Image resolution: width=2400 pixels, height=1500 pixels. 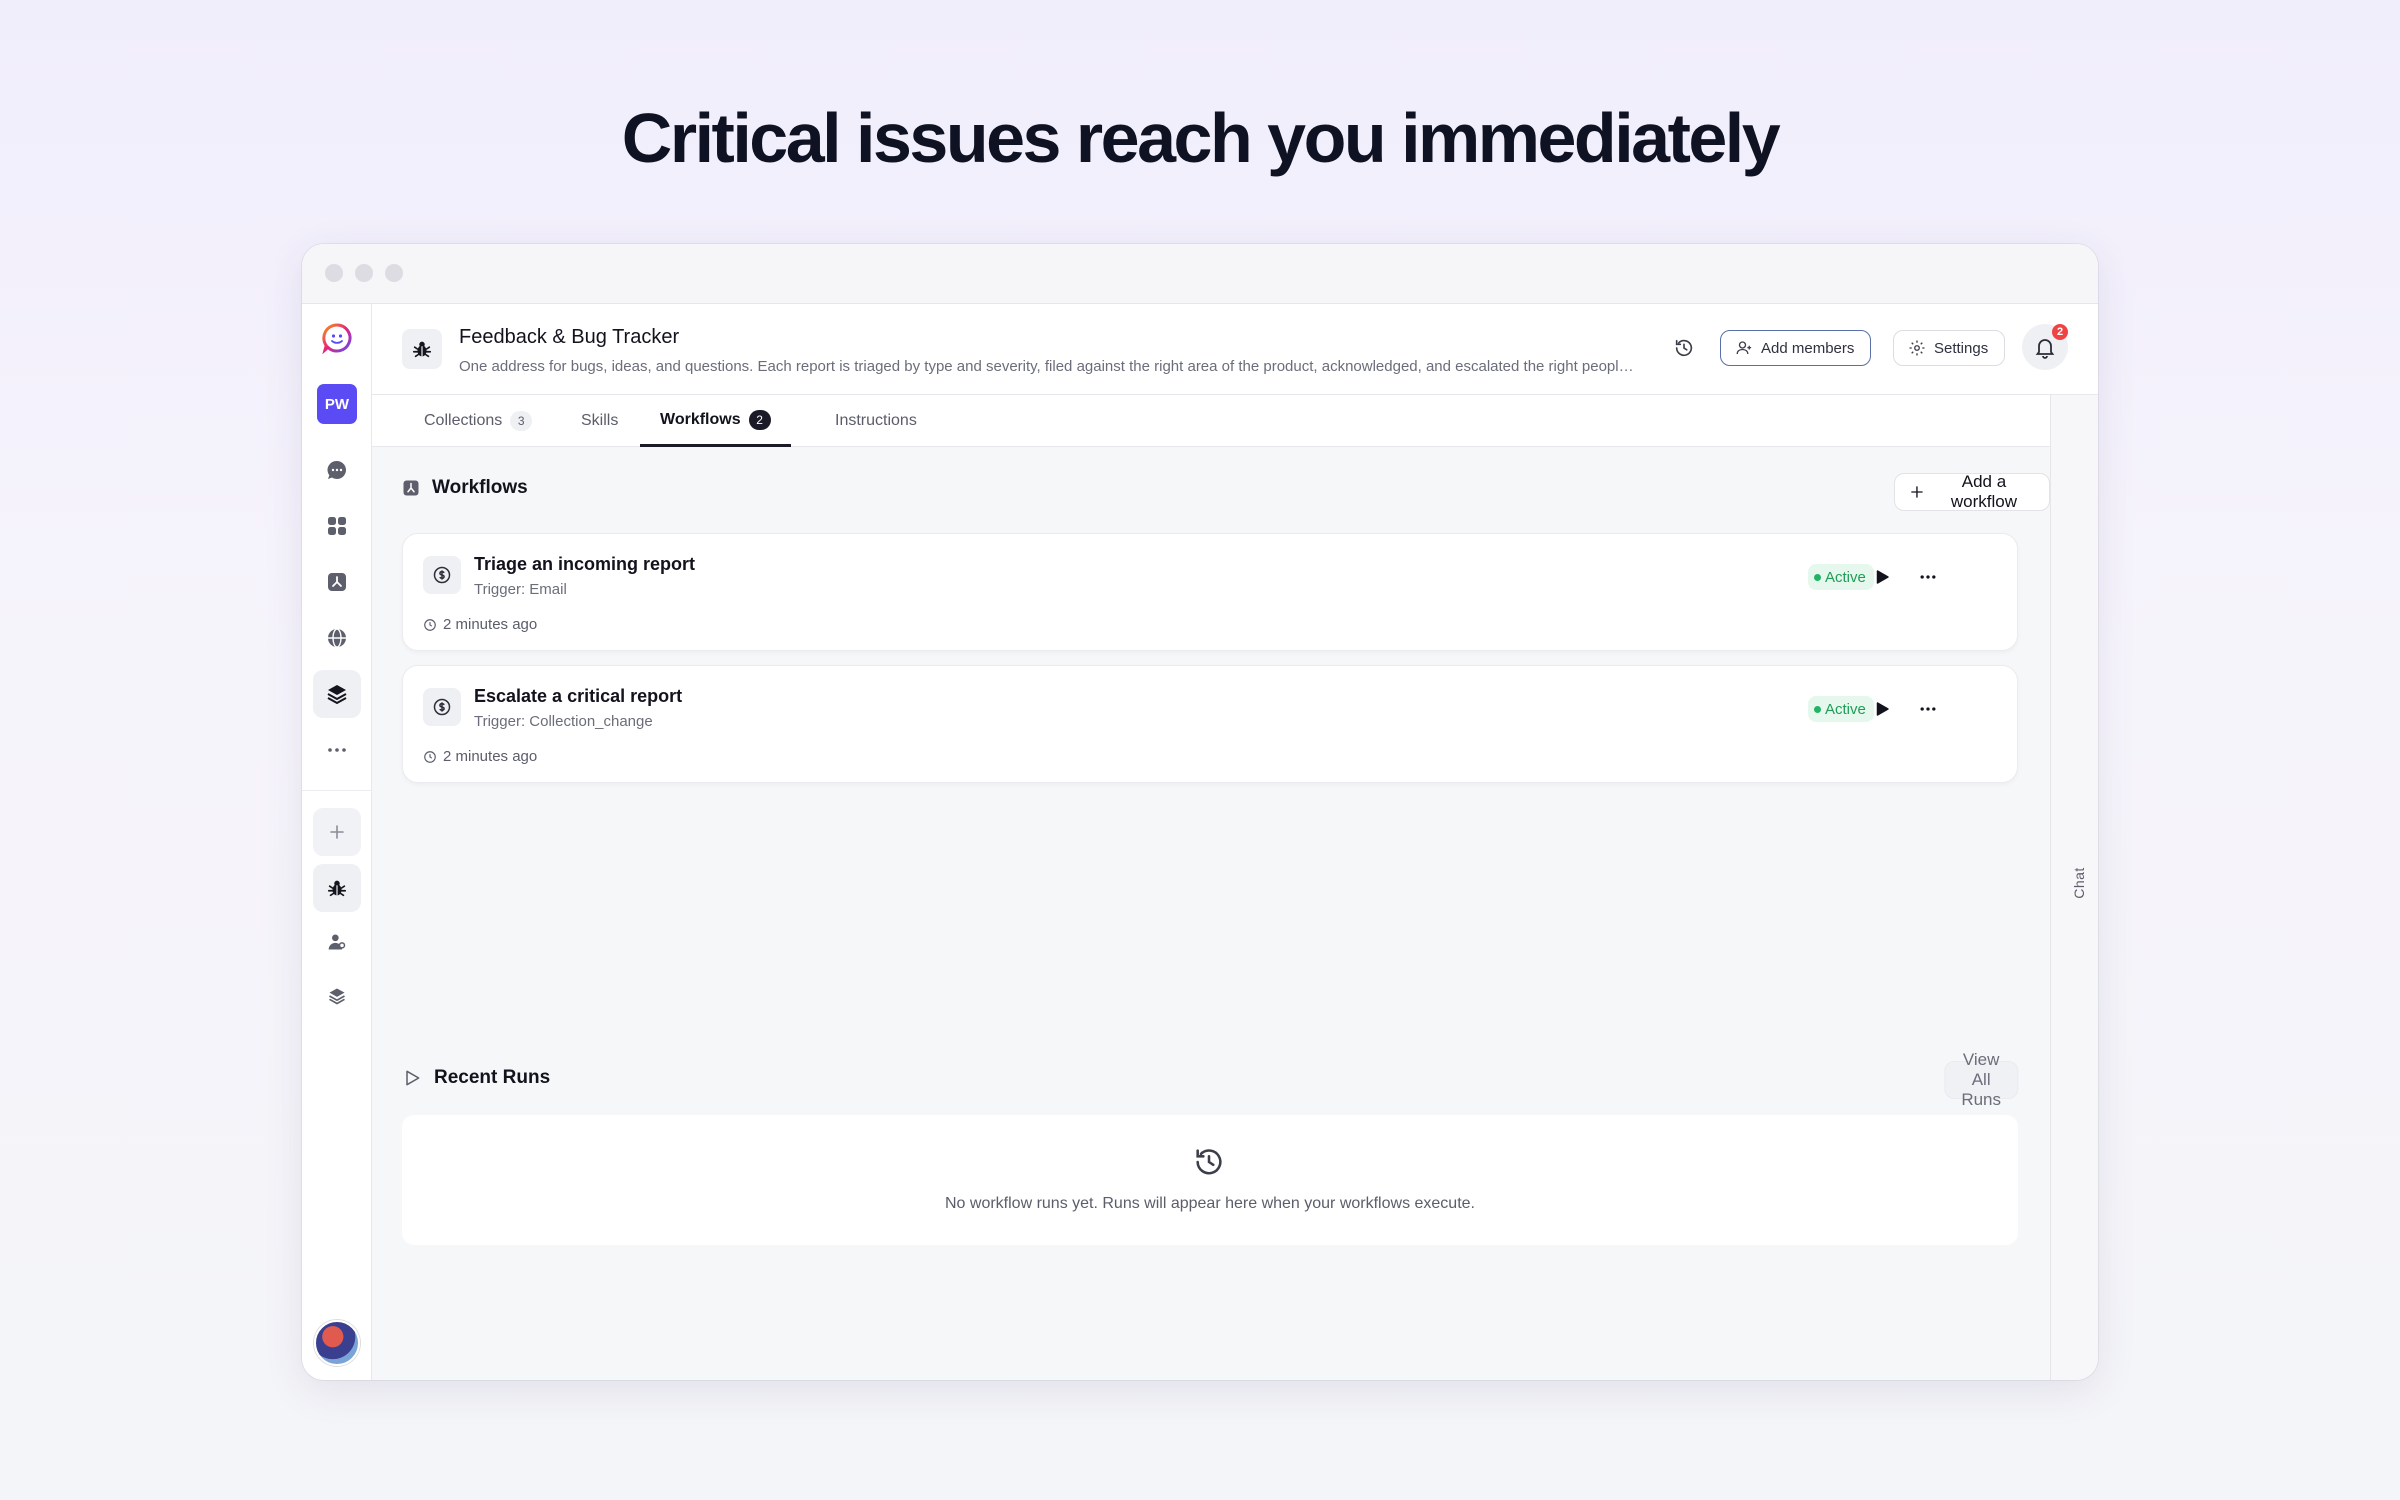 I want to click on workflow-title: Triage an incoming report, so click(x=585, y=564).